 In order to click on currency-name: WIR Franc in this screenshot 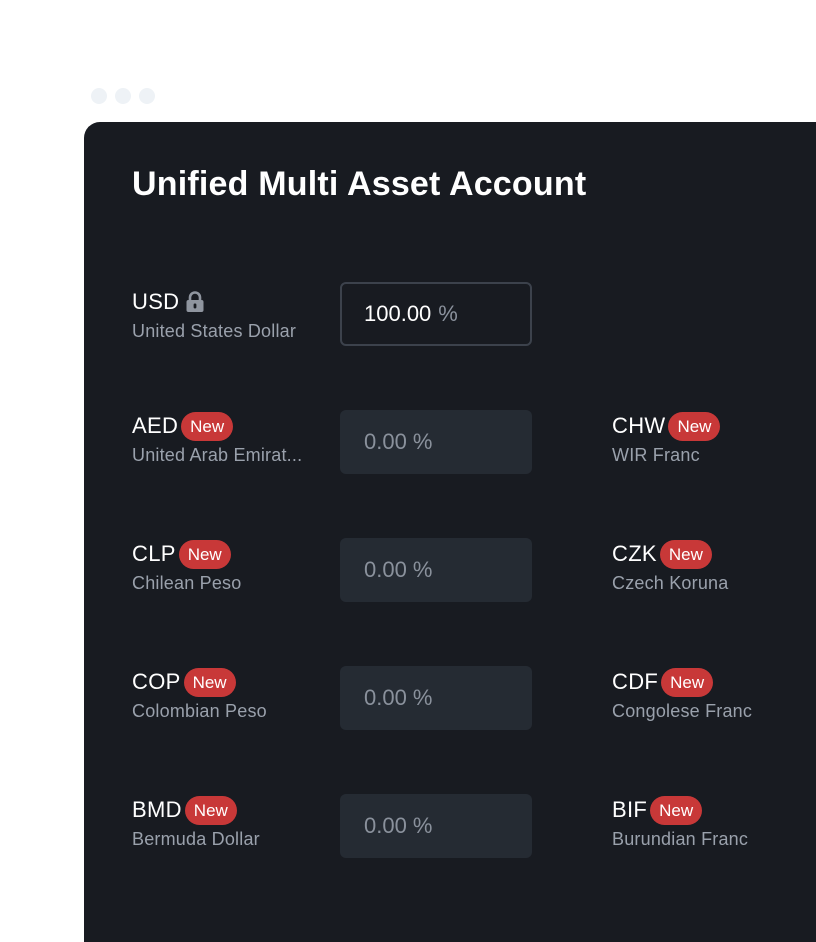, I will do `click(656, 455)`.